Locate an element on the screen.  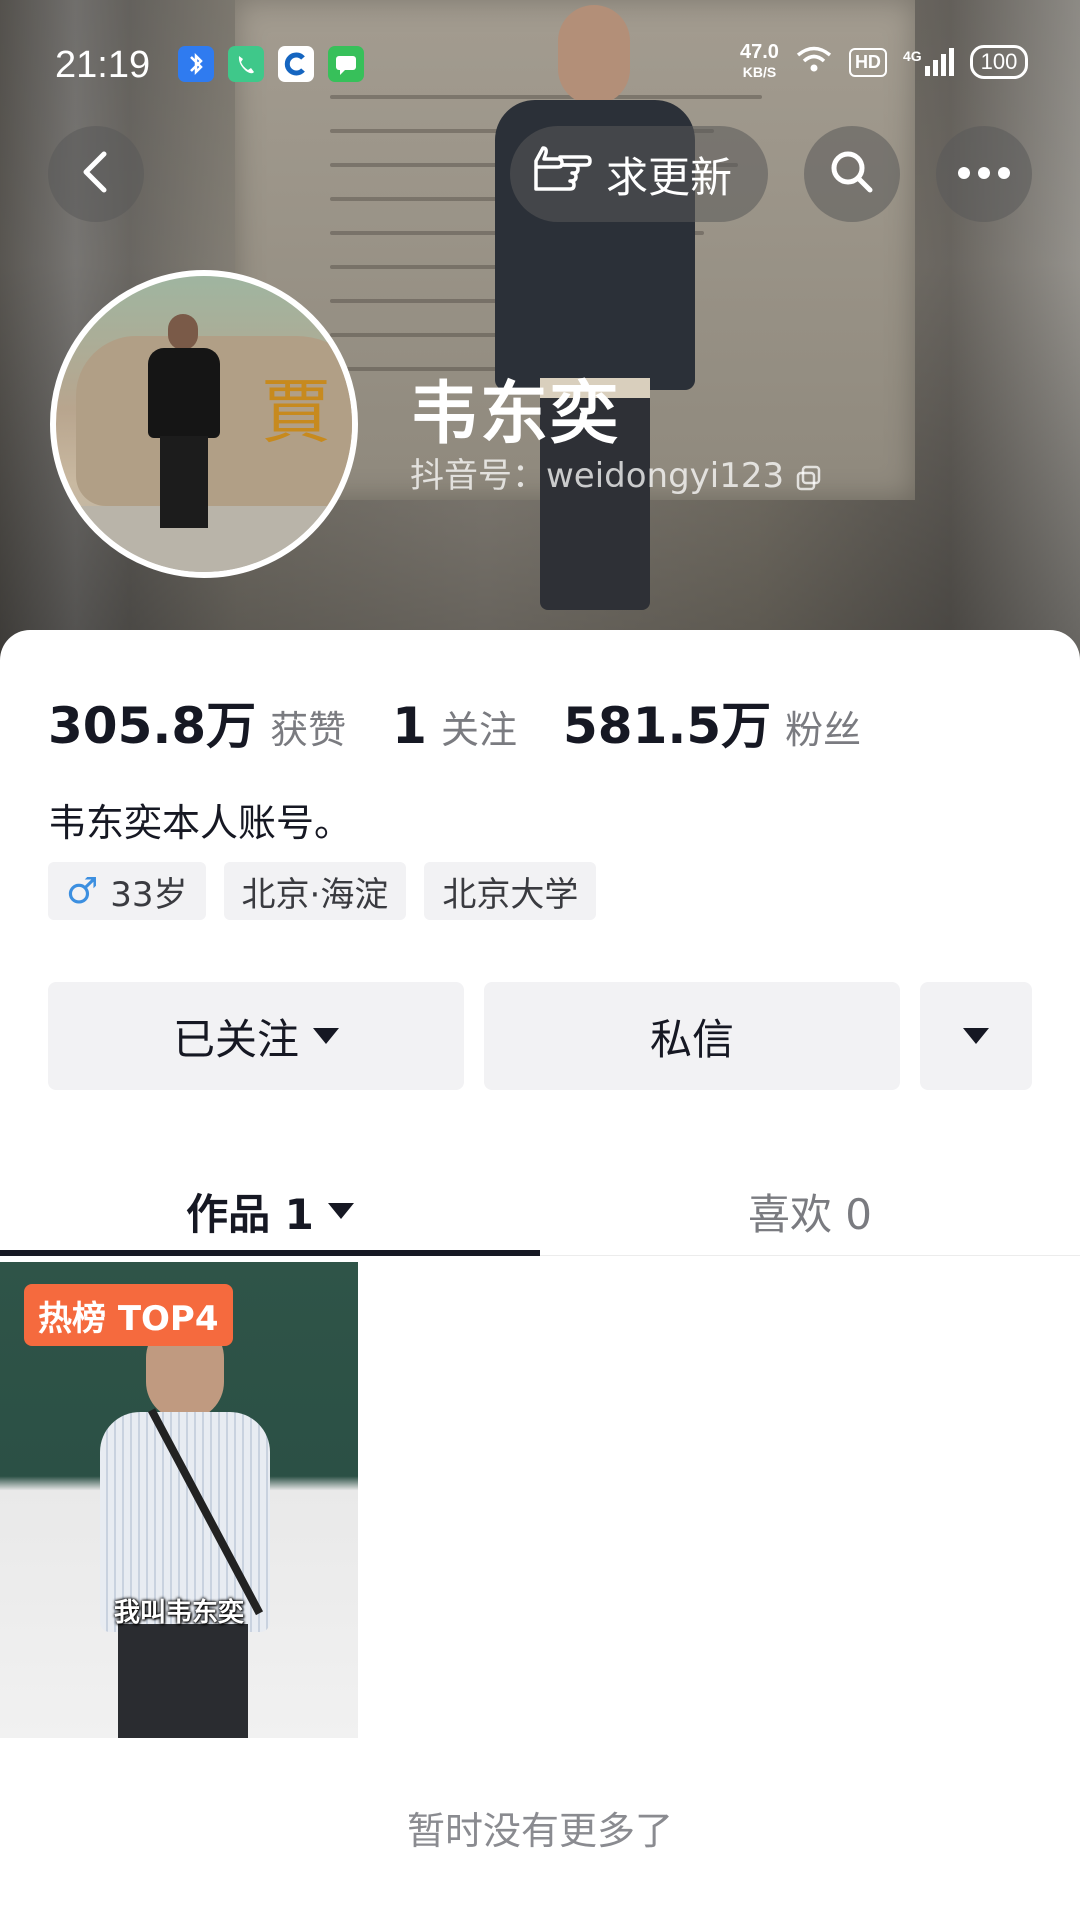
back-button is located at coordinates (96, 174).